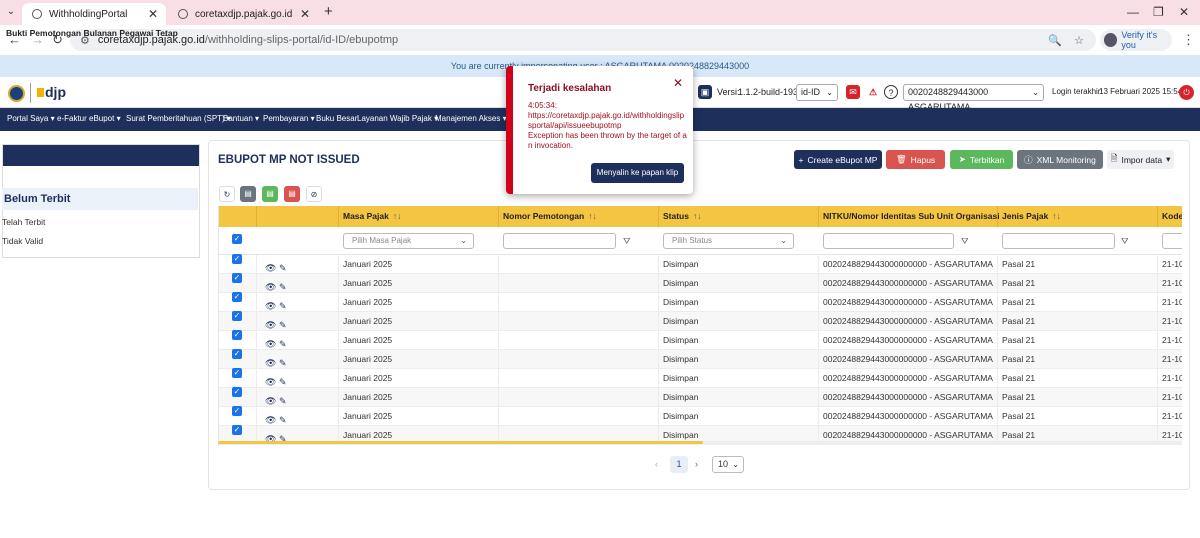 The width and height of the screenshot is (1200, 538). I want to click on header-kode: Kode, so click(1170, 216).